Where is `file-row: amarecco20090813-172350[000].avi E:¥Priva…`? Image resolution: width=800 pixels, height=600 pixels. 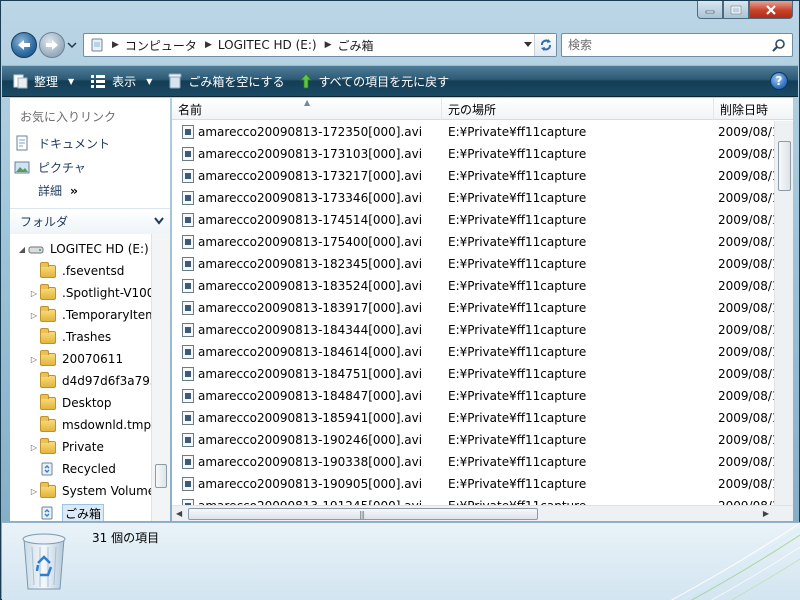
file-row: amarecco20090813-172350[000].avi E:¥Priva… is located at coordinates (473, 132).